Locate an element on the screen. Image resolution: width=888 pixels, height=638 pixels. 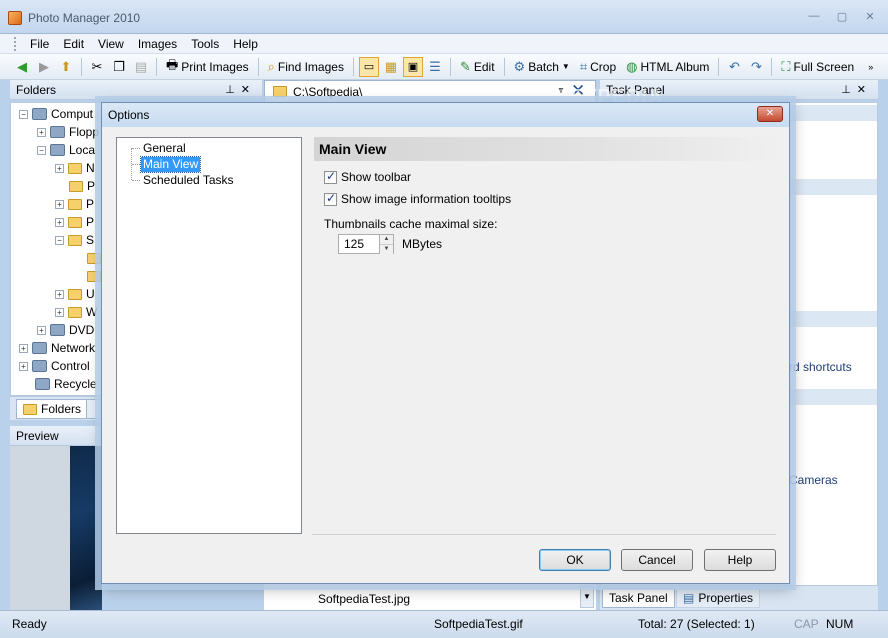
status-ready: Ready is located at coordinates (29, 624).